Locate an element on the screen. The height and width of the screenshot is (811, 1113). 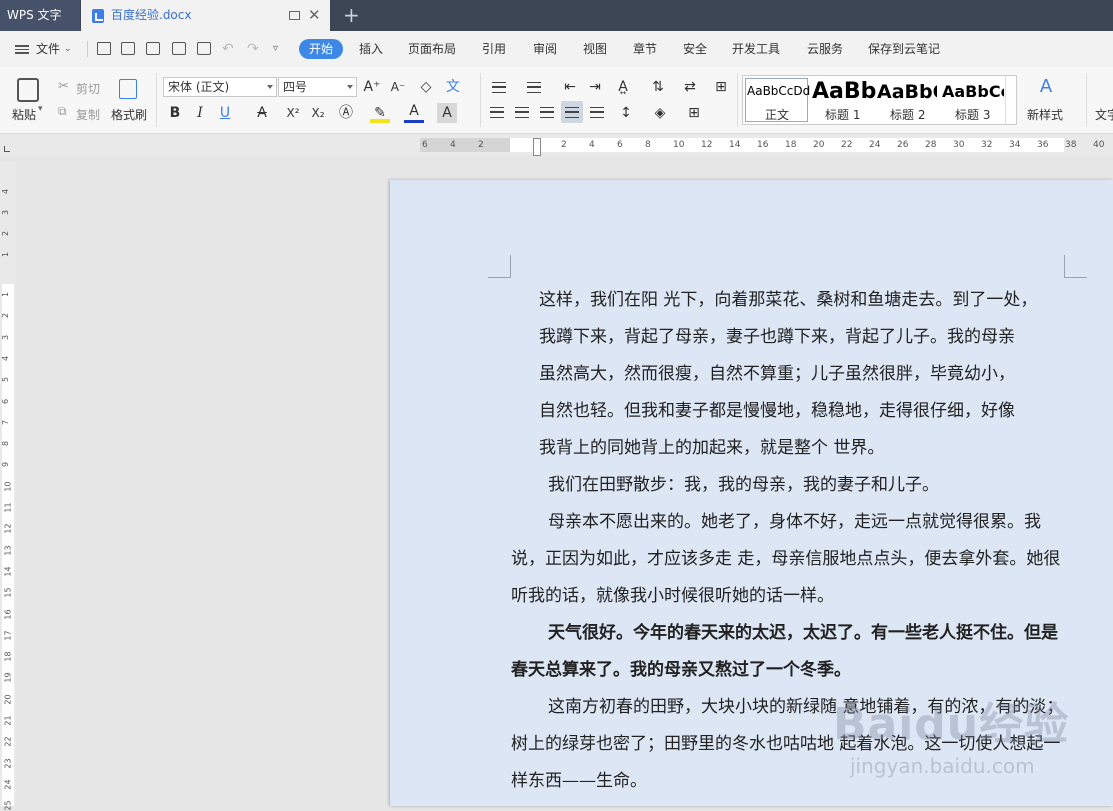
app-menu-tab: WPS 文字 is located at coordinates (40, 15).